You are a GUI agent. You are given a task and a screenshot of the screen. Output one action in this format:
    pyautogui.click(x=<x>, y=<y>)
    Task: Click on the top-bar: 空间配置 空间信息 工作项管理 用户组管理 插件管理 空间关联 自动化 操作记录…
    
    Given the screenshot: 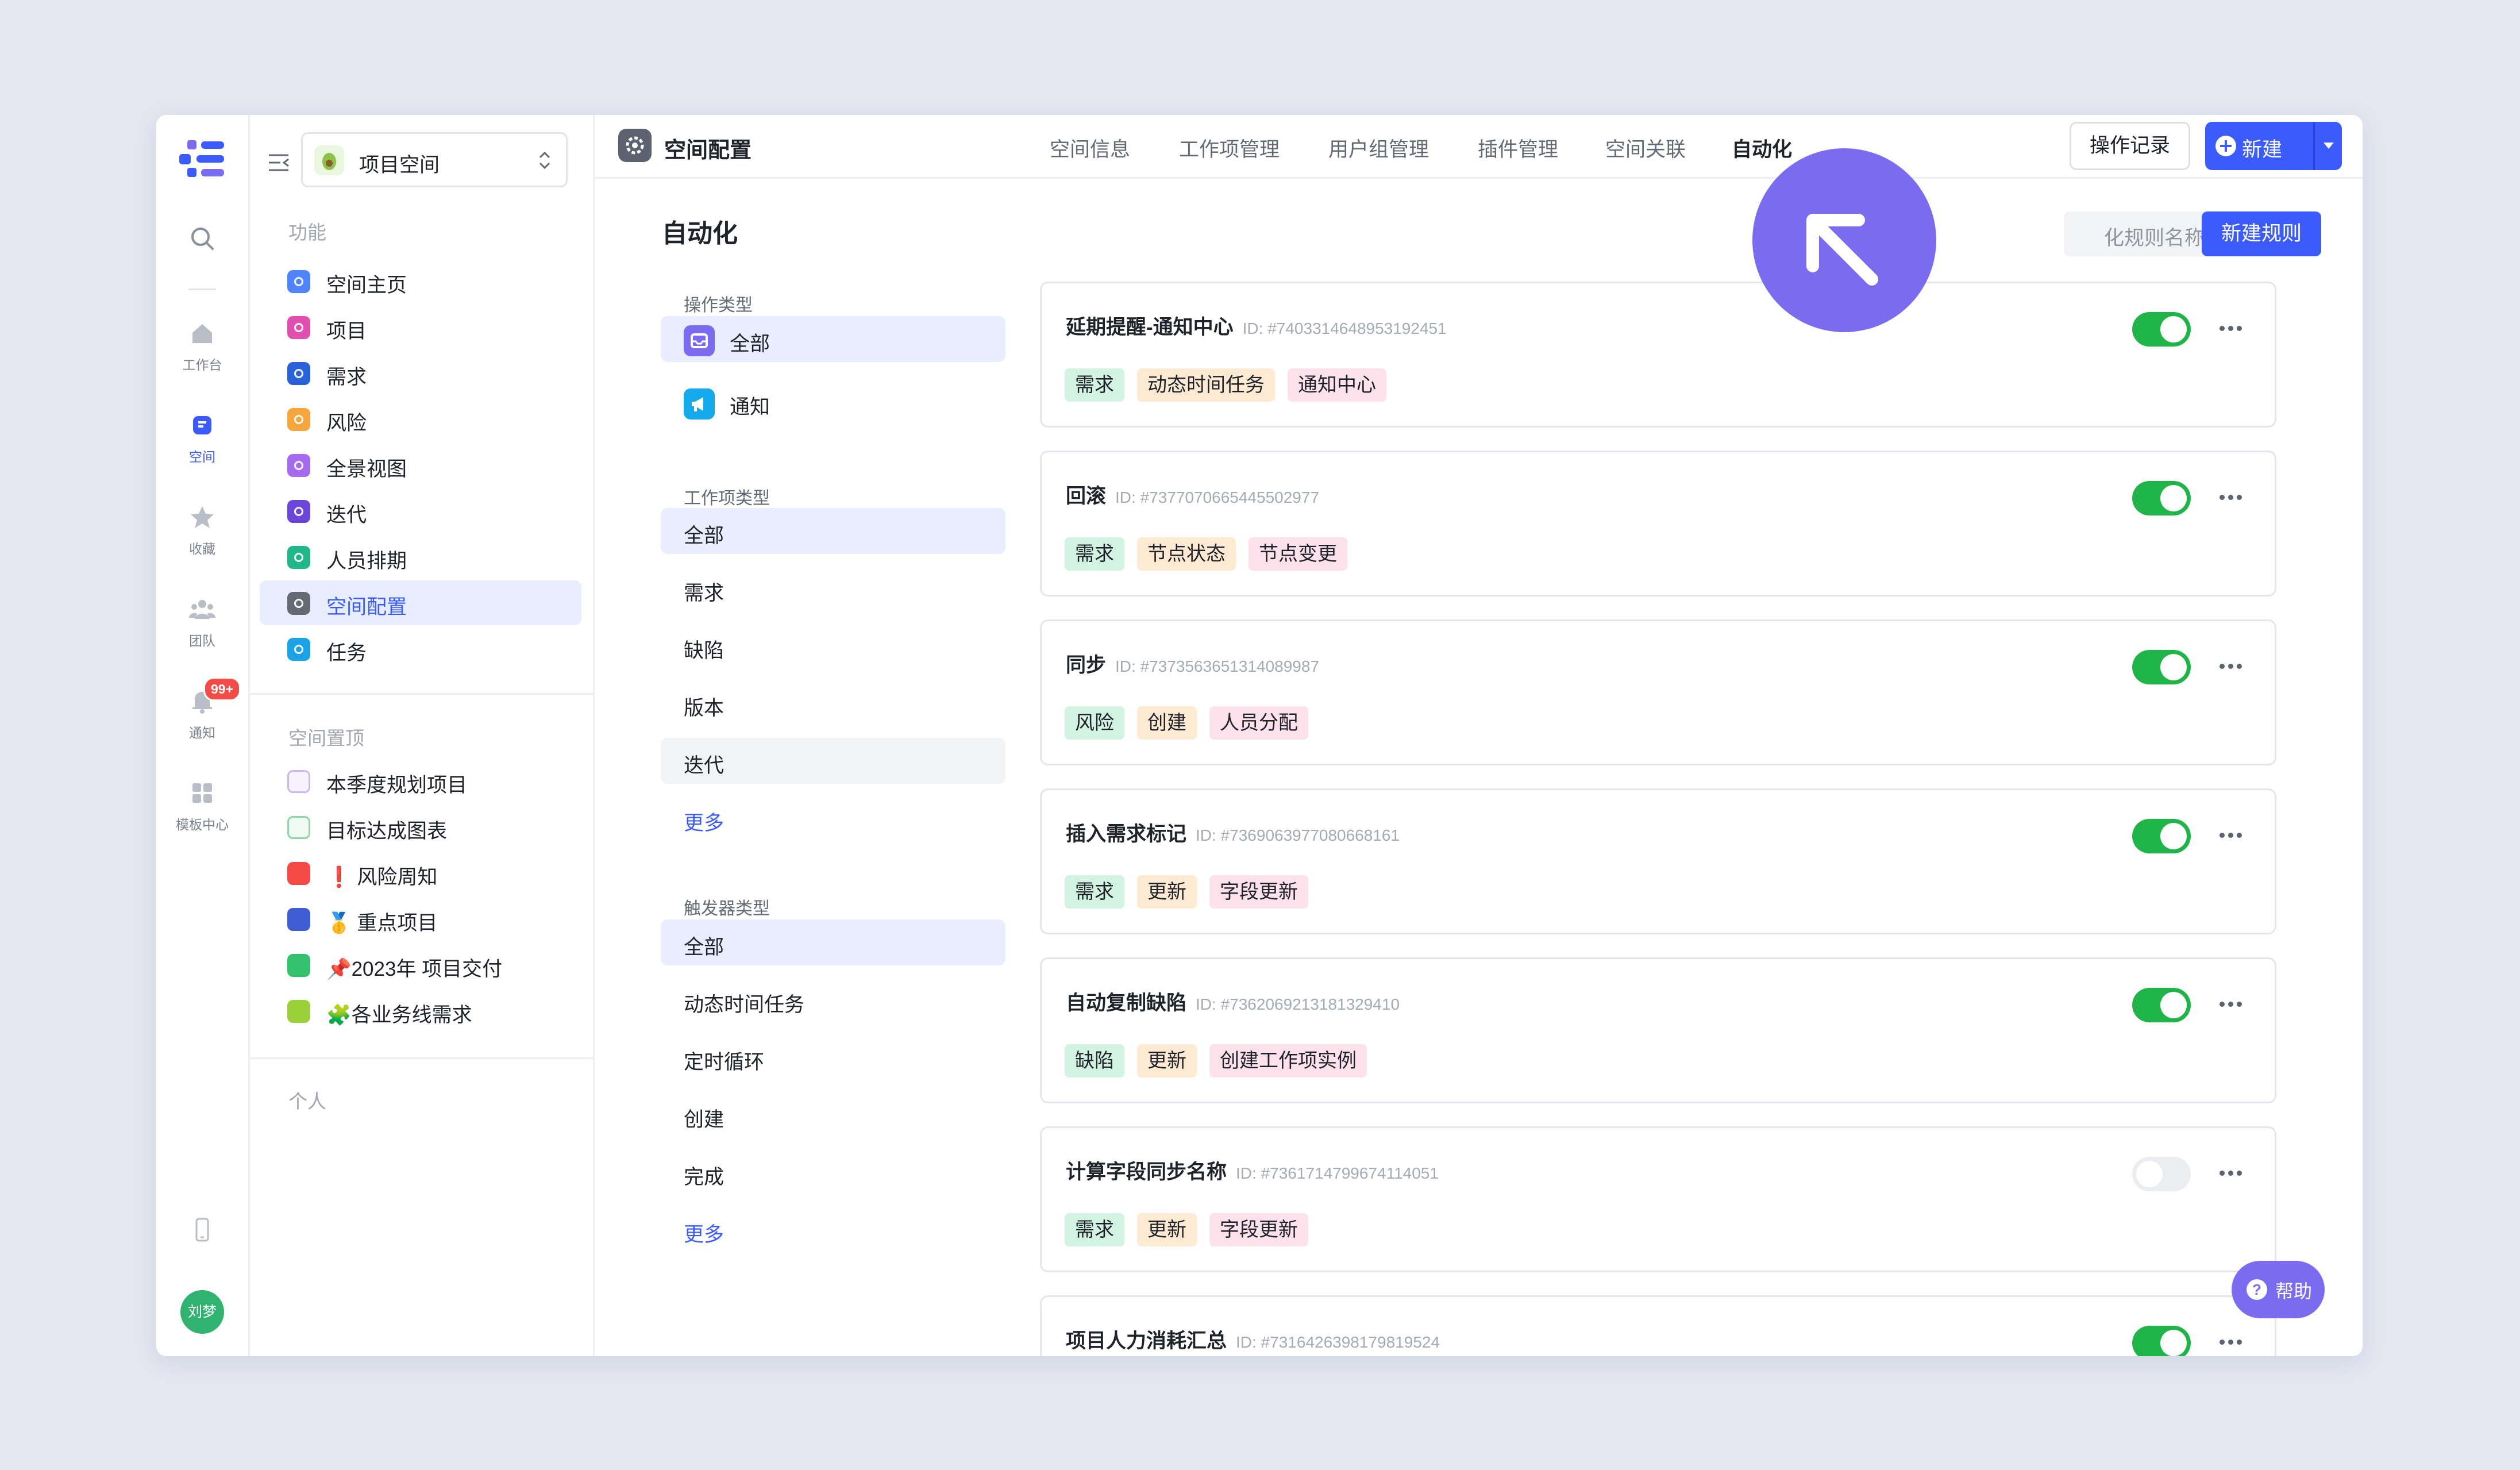 What is the action you would take?
    pyautogui.click(x=1478, y=147)
    